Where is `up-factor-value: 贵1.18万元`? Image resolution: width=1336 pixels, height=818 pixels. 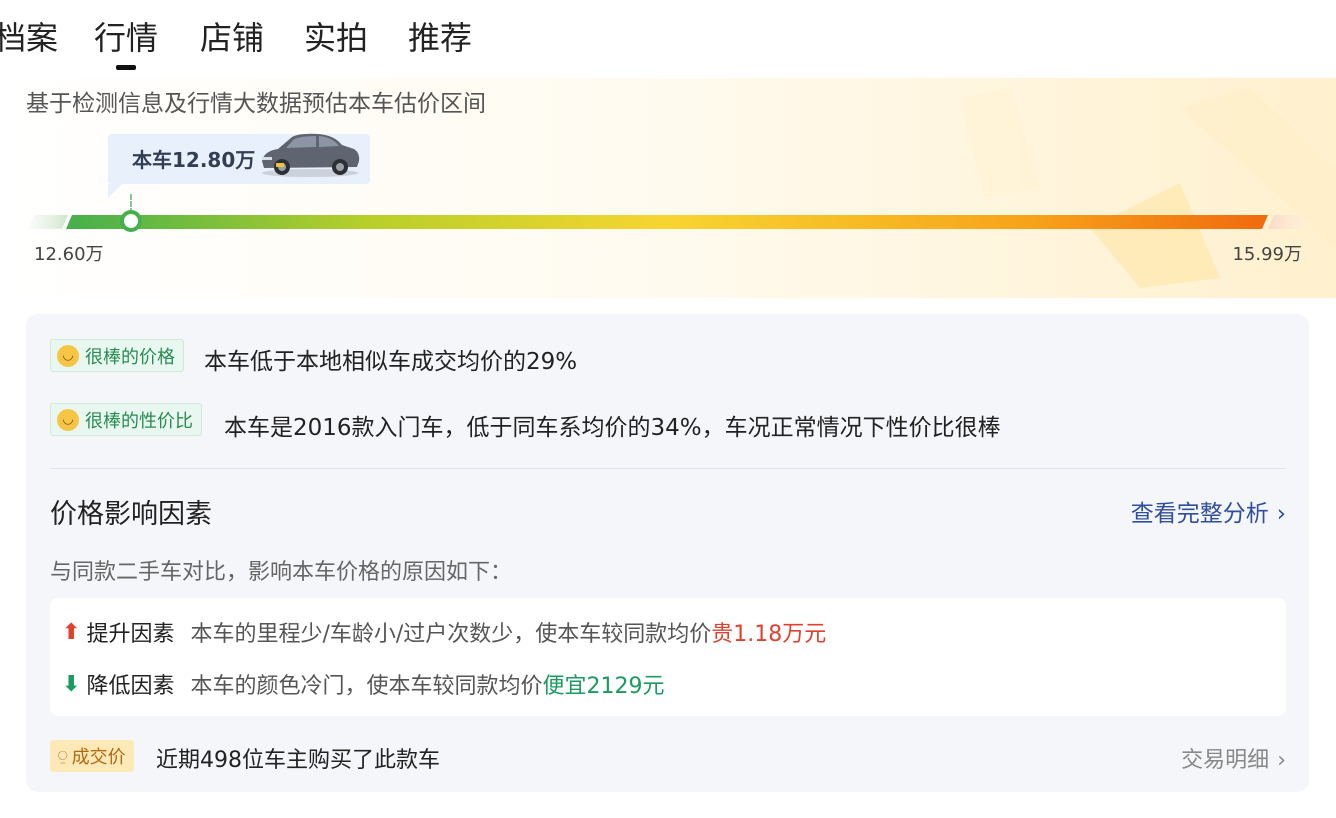 up-factor-value: 贵1.18万元 is located at coordinates (769, 634).